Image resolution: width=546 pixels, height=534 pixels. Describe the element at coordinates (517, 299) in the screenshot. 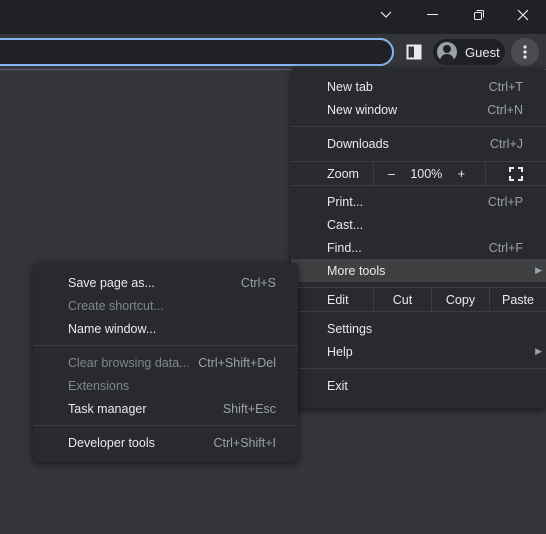

I see `paste-button: Paste` at that location.